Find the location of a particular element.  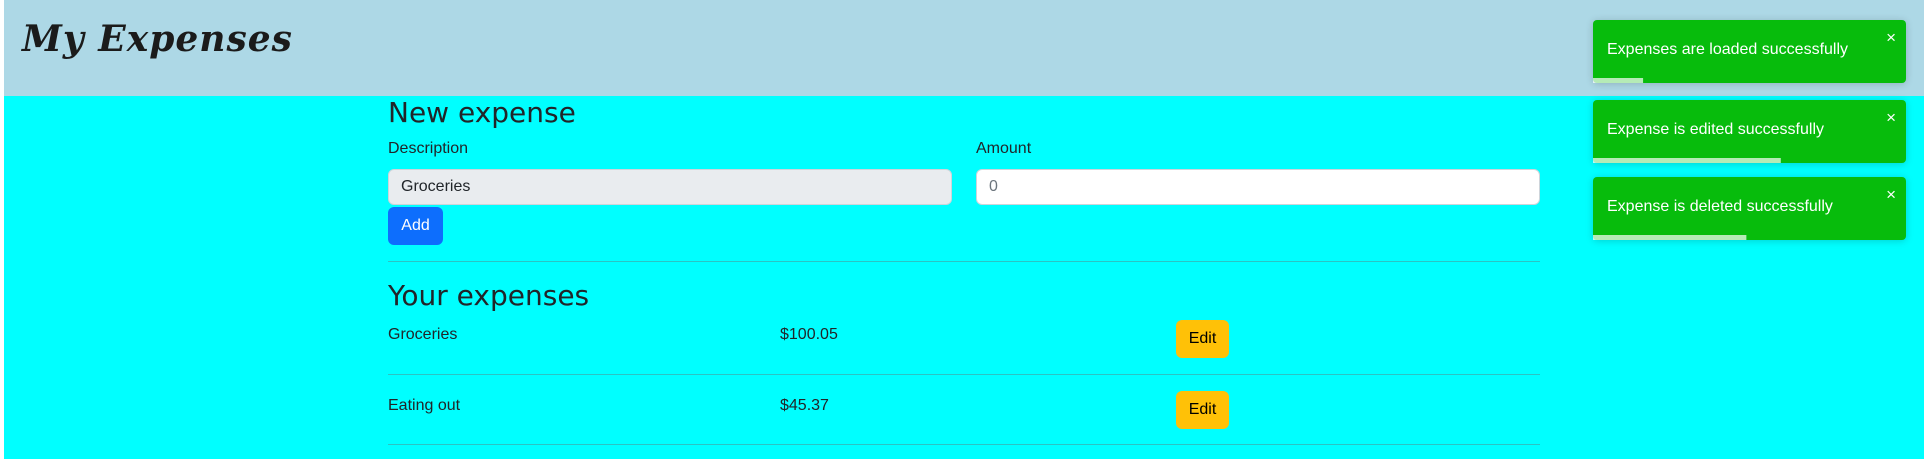

divider is located at coordinates (964, 261).